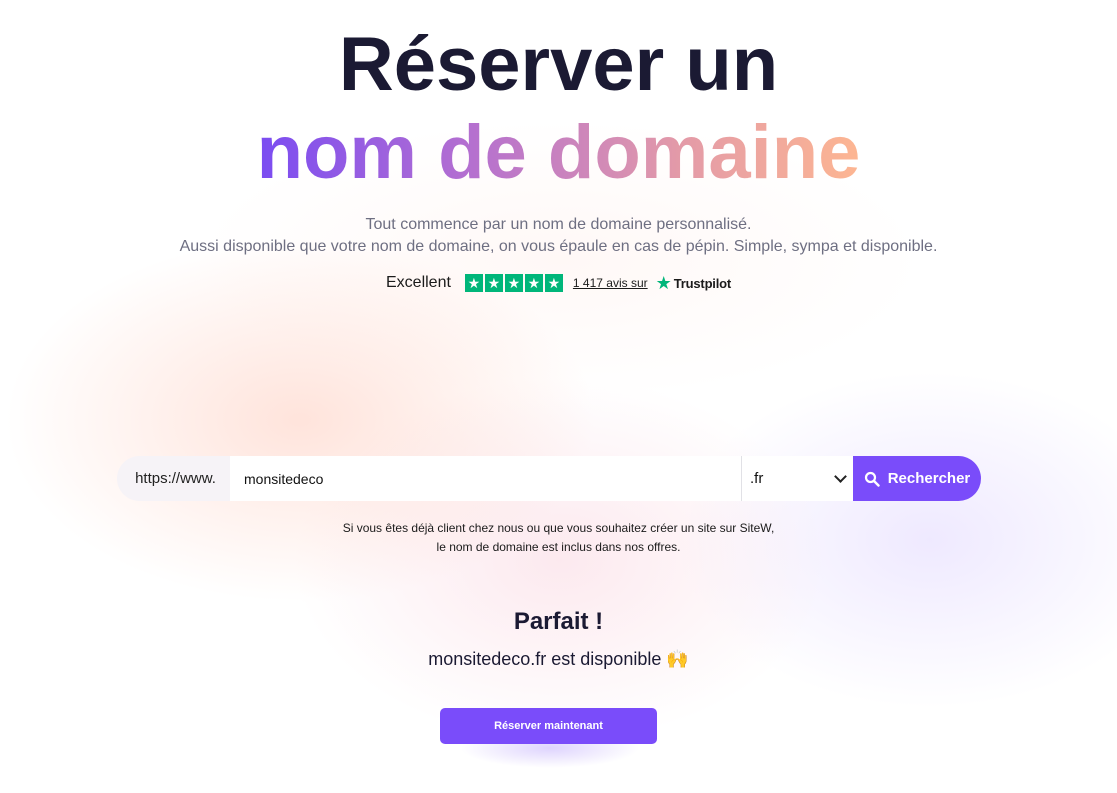  I want to click on page-title-line1: Réserver un, so click(558, 64).